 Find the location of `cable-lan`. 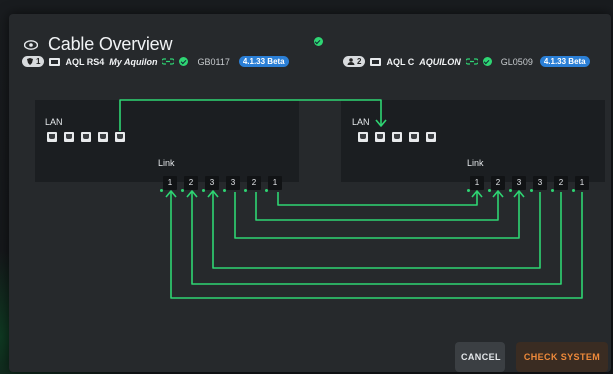

cable-lan is located at coordinates (250, 115).